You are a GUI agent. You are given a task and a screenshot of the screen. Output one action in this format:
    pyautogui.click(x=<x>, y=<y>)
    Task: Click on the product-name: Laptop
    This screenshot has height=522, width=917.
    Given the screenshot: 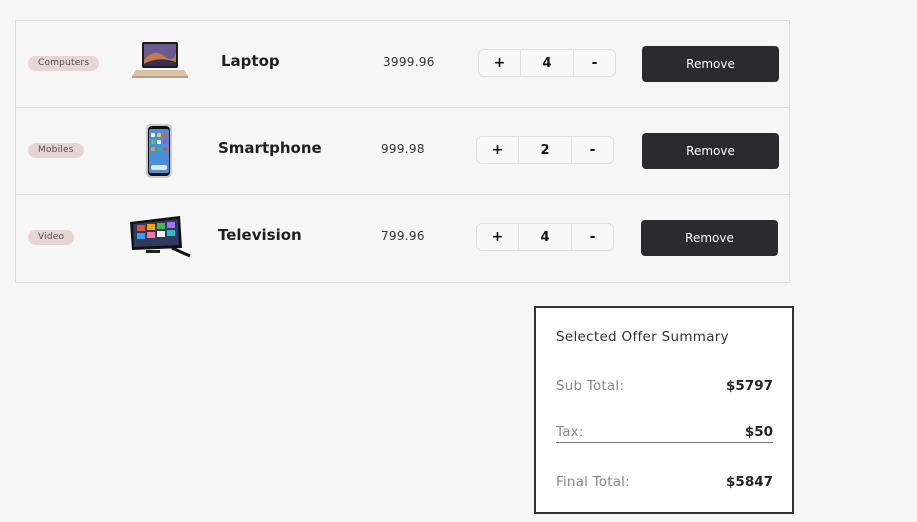 What is the action you would take?
    pyautogui.click(x=250, y=61)
    